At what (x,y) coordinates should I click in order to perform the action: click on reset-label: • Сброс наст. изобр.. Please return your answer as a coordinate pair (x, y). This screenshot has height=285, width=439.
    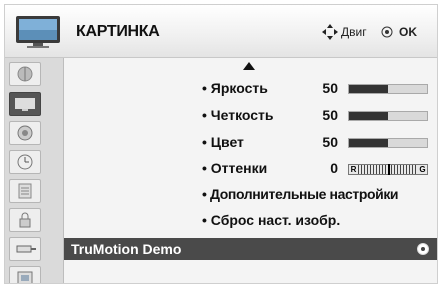
    Looking at the image, I should click on (271, 220).